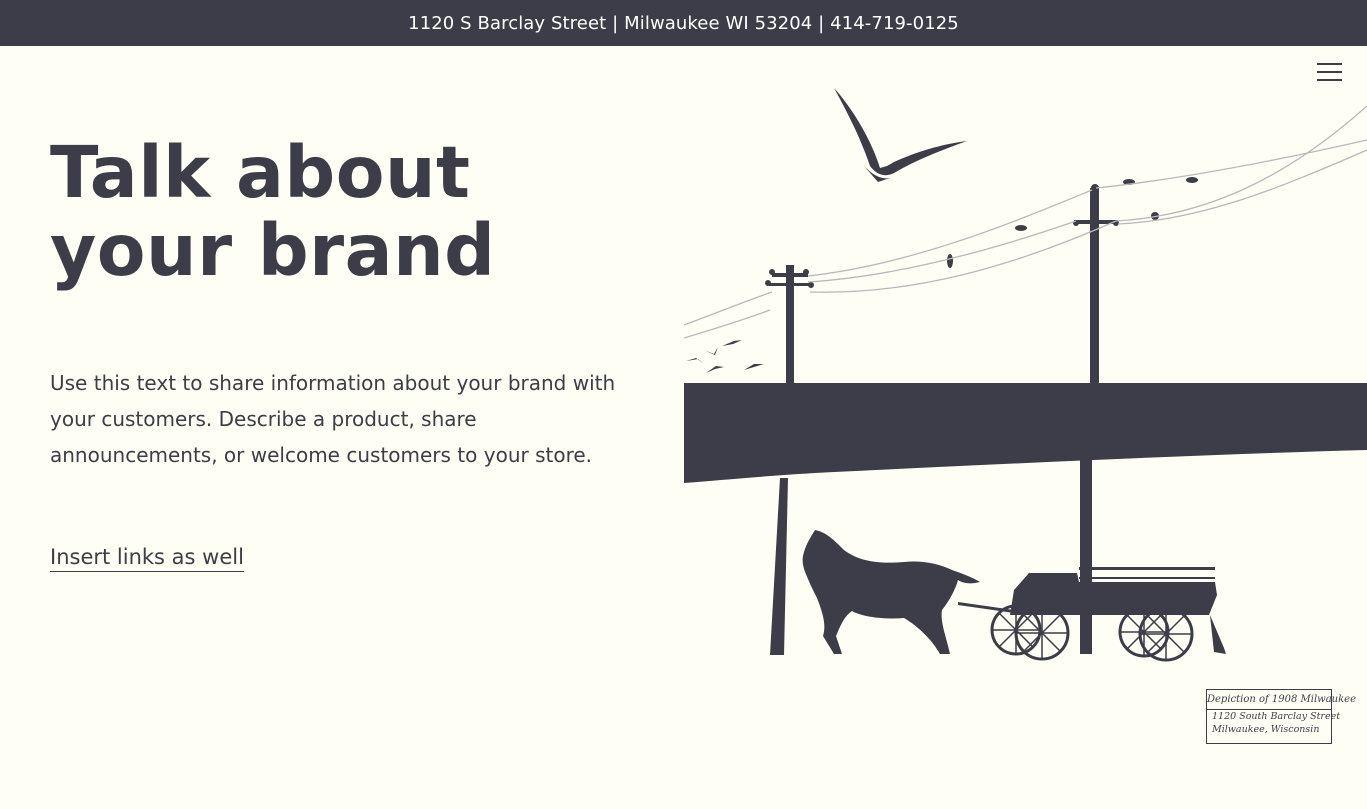 This screenshot has width=1367, height=809. I want to click on plaque-heading: Depiction of 1908 Milwaukee, so click(1281, 700).